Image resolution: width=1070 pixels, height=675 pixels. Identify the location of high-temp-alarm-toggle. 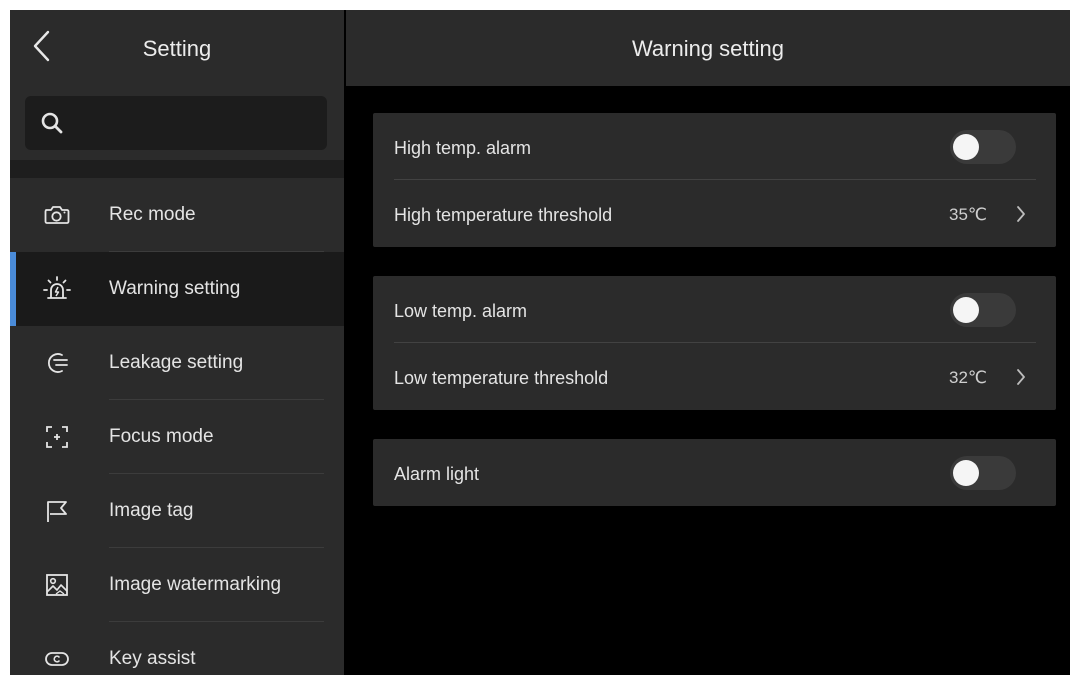
(983, 147).